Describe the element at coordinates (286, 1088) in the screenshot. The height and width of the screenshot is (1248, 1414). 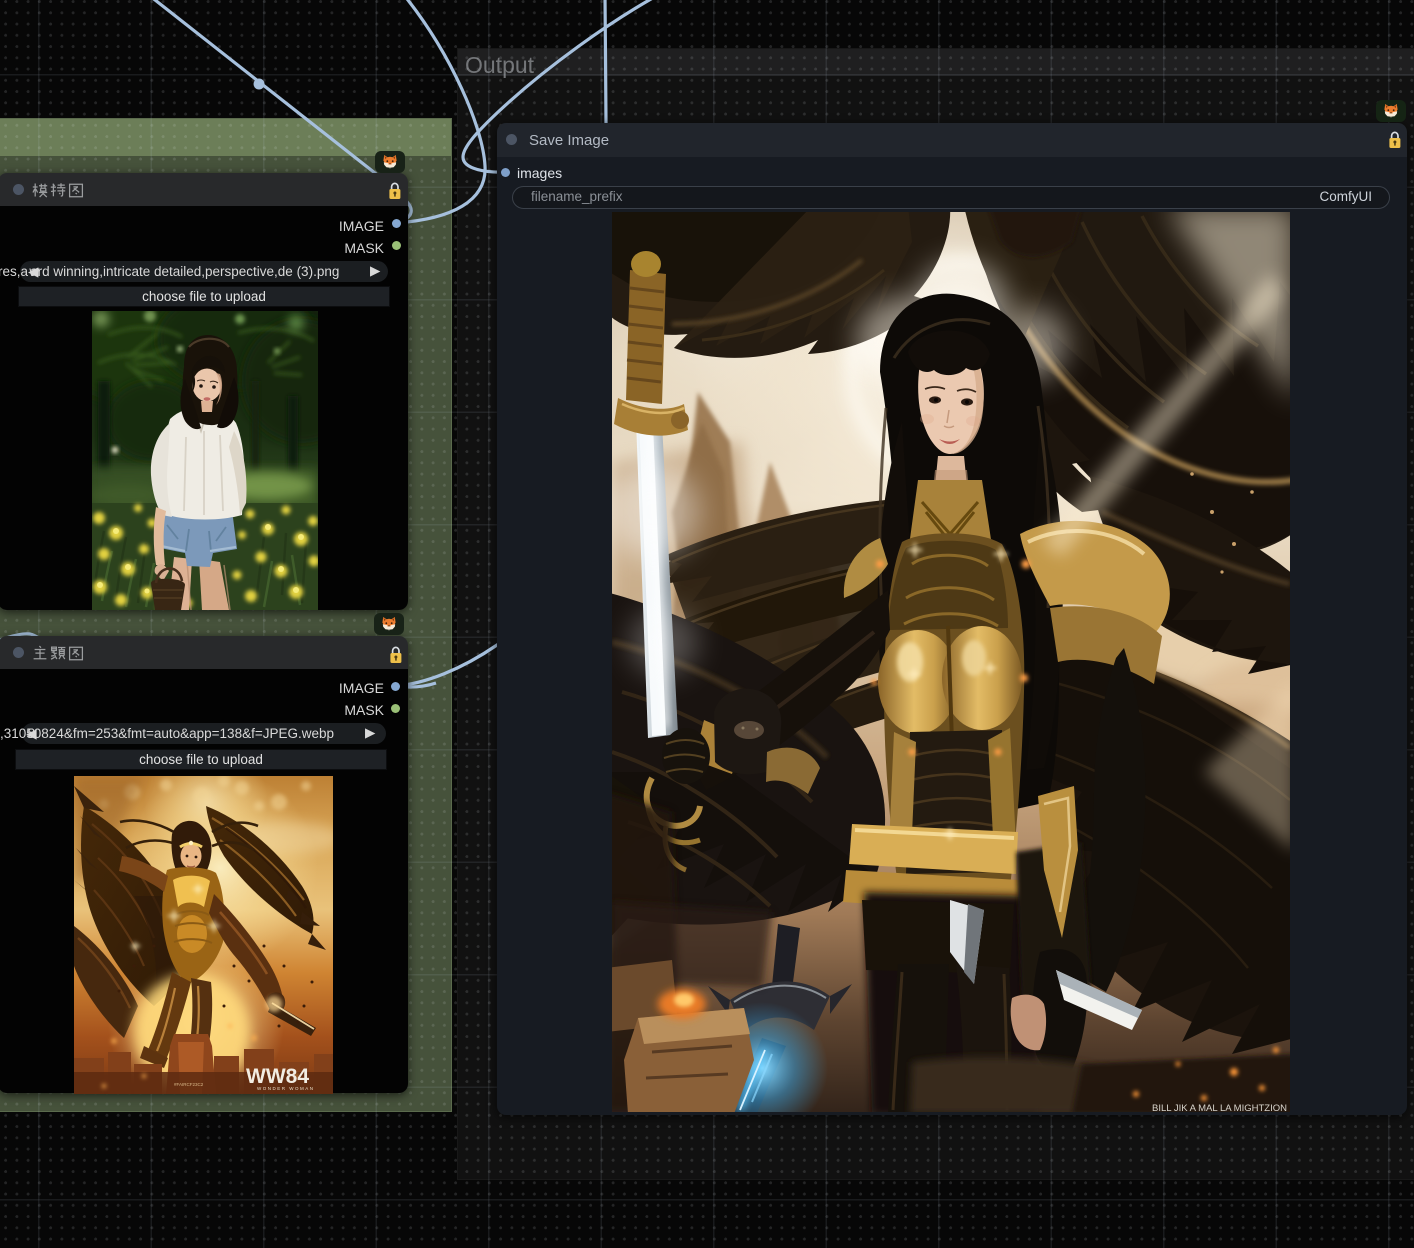
I see `svg-text: WONDER WOMAN` at that location.